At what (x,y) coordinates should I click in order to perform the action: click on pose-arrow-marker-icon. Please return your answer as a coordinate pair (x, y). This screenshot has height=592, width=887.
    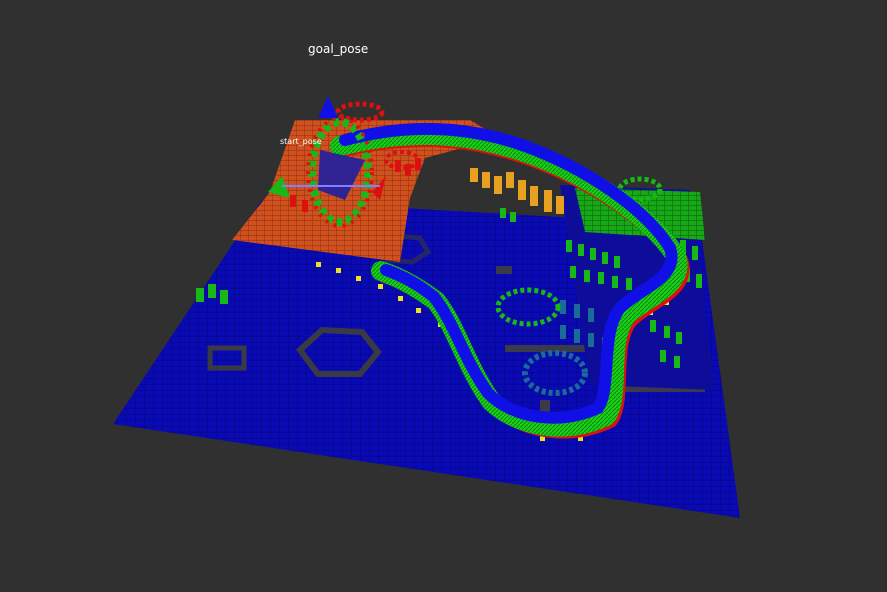
    Looking at the image, I should click on (328, 107).